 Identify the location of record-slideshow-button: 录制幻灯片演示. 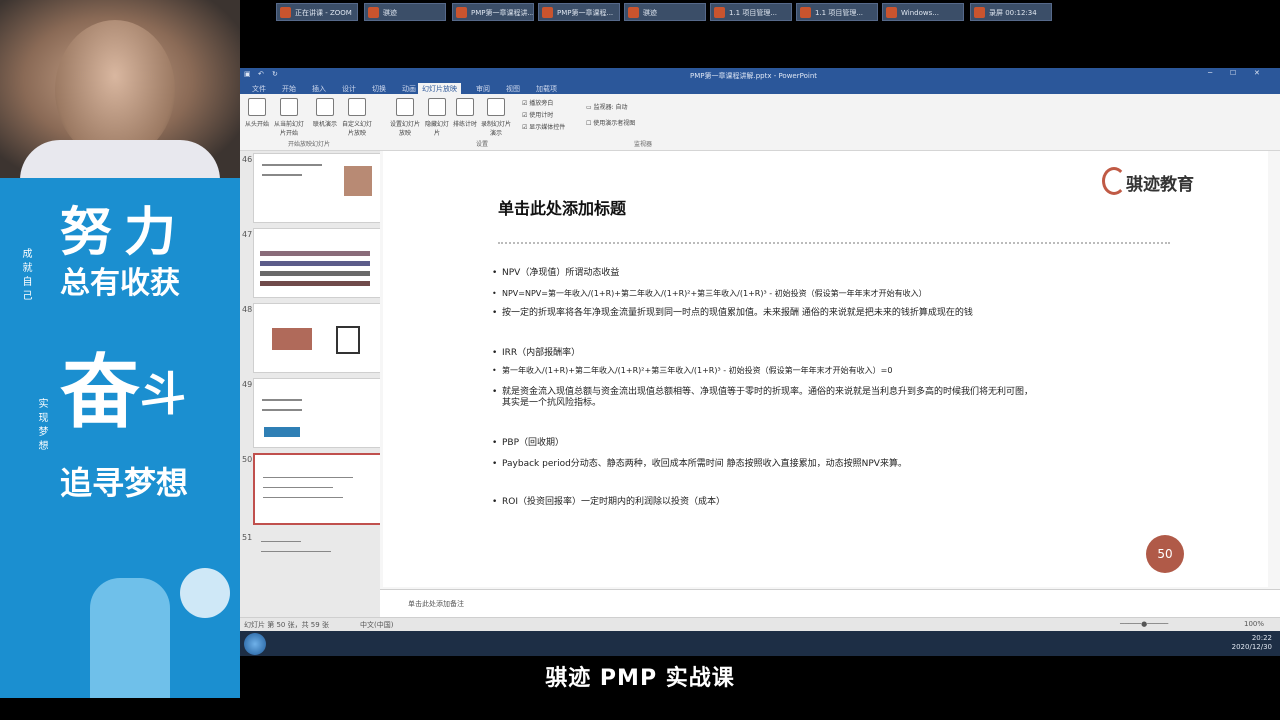
(496, 117).